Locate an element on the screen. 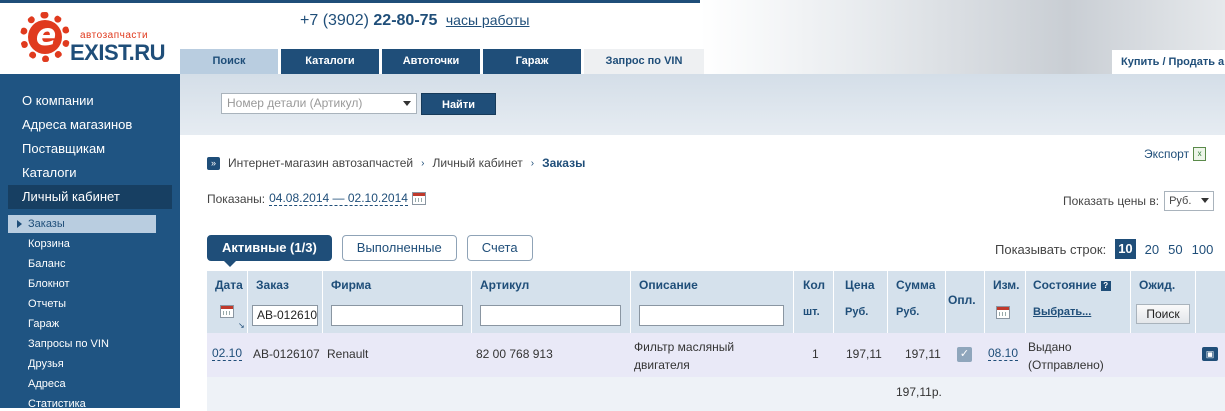 This screenshot has height=411, width=1225. row-firm: Renault is located at coordinates (348, 354).